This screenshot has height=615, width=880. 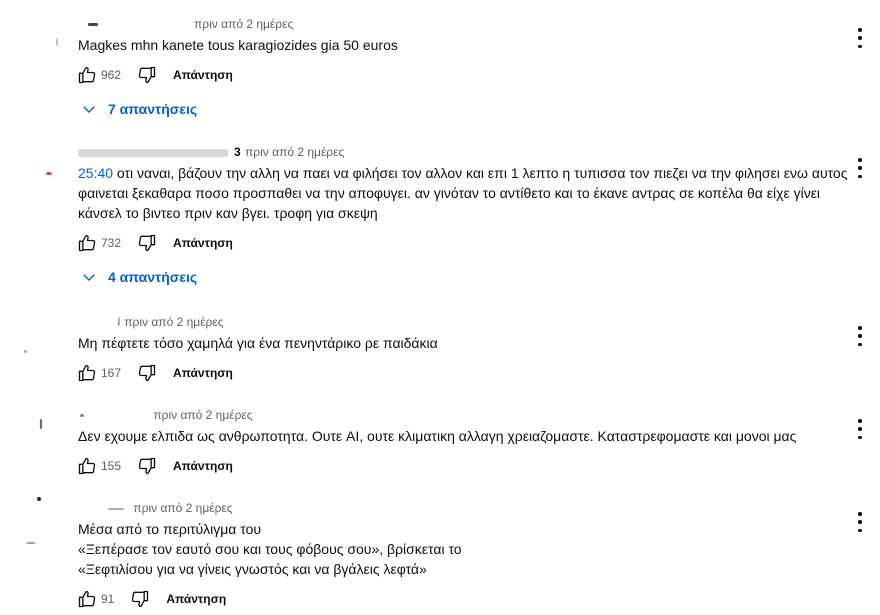 What do you see at coordinates (95, 173) in the screenshot?
I see `video-timestamp-link: 25:40` at bounding box center [95, 173].